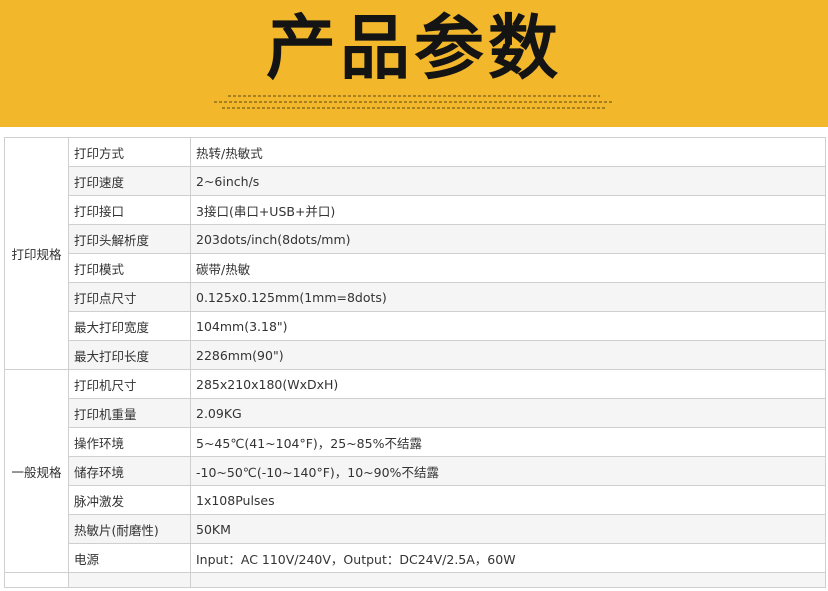 This screenshot has width=828, height=591. What do you see at coordinates (129, 239) in the screenshot?
I see `spec-label: 打印头解析度` at bounding box center [129, 239].